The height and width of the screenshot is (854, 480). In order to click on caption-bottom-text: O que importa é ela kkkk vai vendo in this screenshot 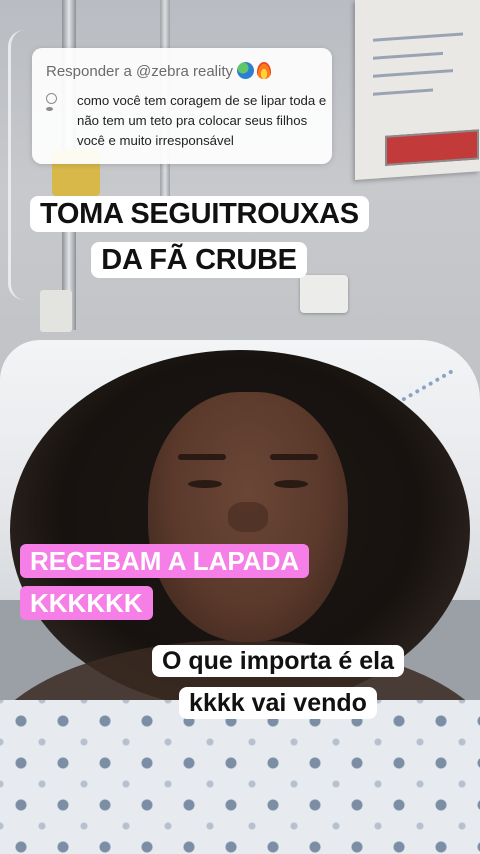, I will do `click(277, 682)`.